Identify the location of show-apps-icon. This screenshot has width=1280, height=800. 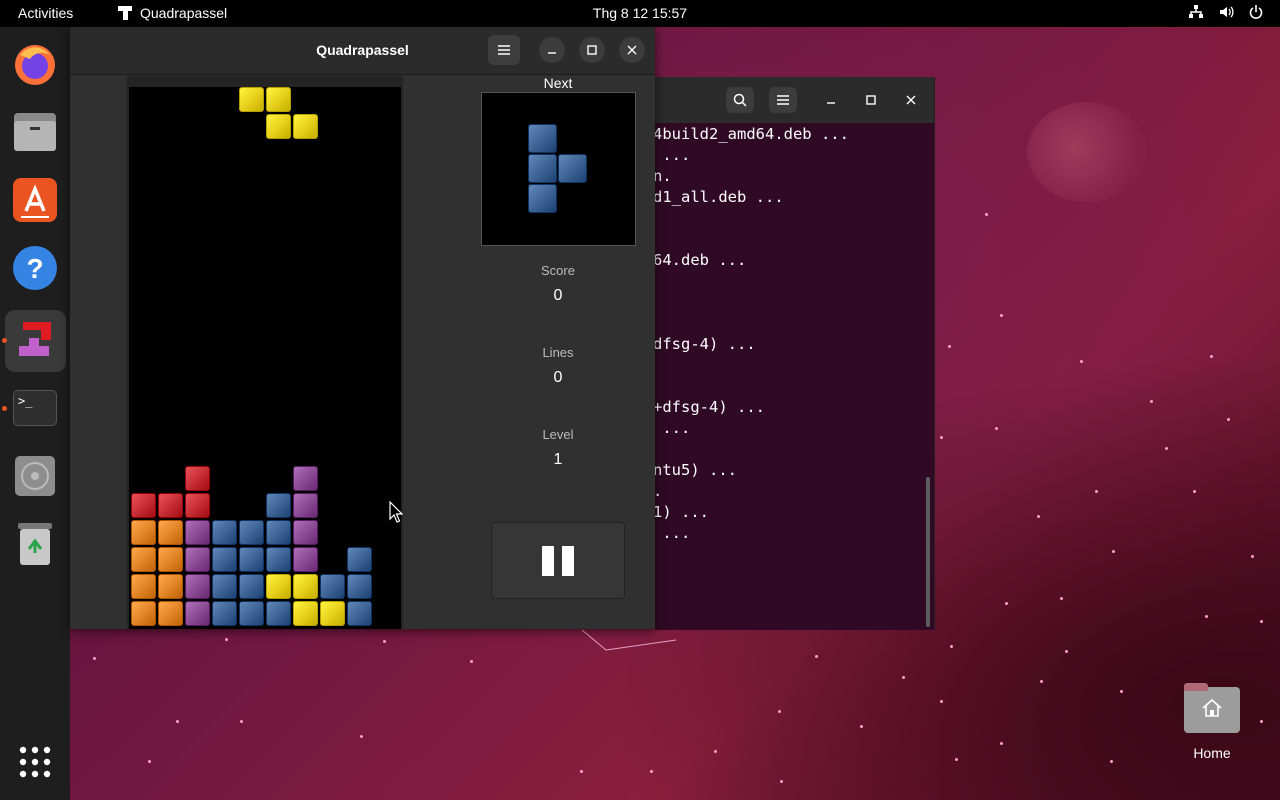
(35, 762).